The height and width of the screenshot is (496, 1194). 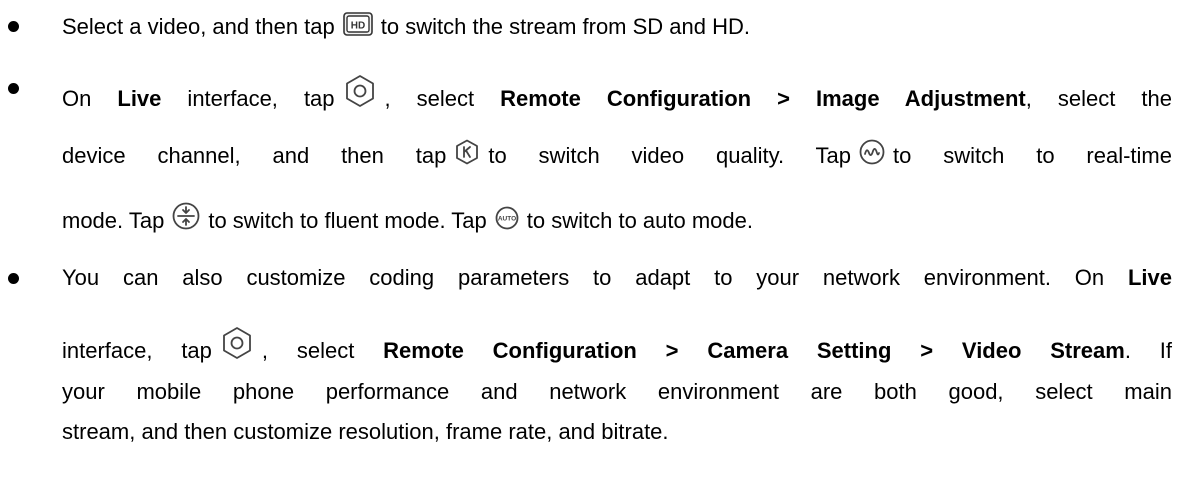 I want to click on text-run: device channel, and then tap, so click(x=254, y=155).